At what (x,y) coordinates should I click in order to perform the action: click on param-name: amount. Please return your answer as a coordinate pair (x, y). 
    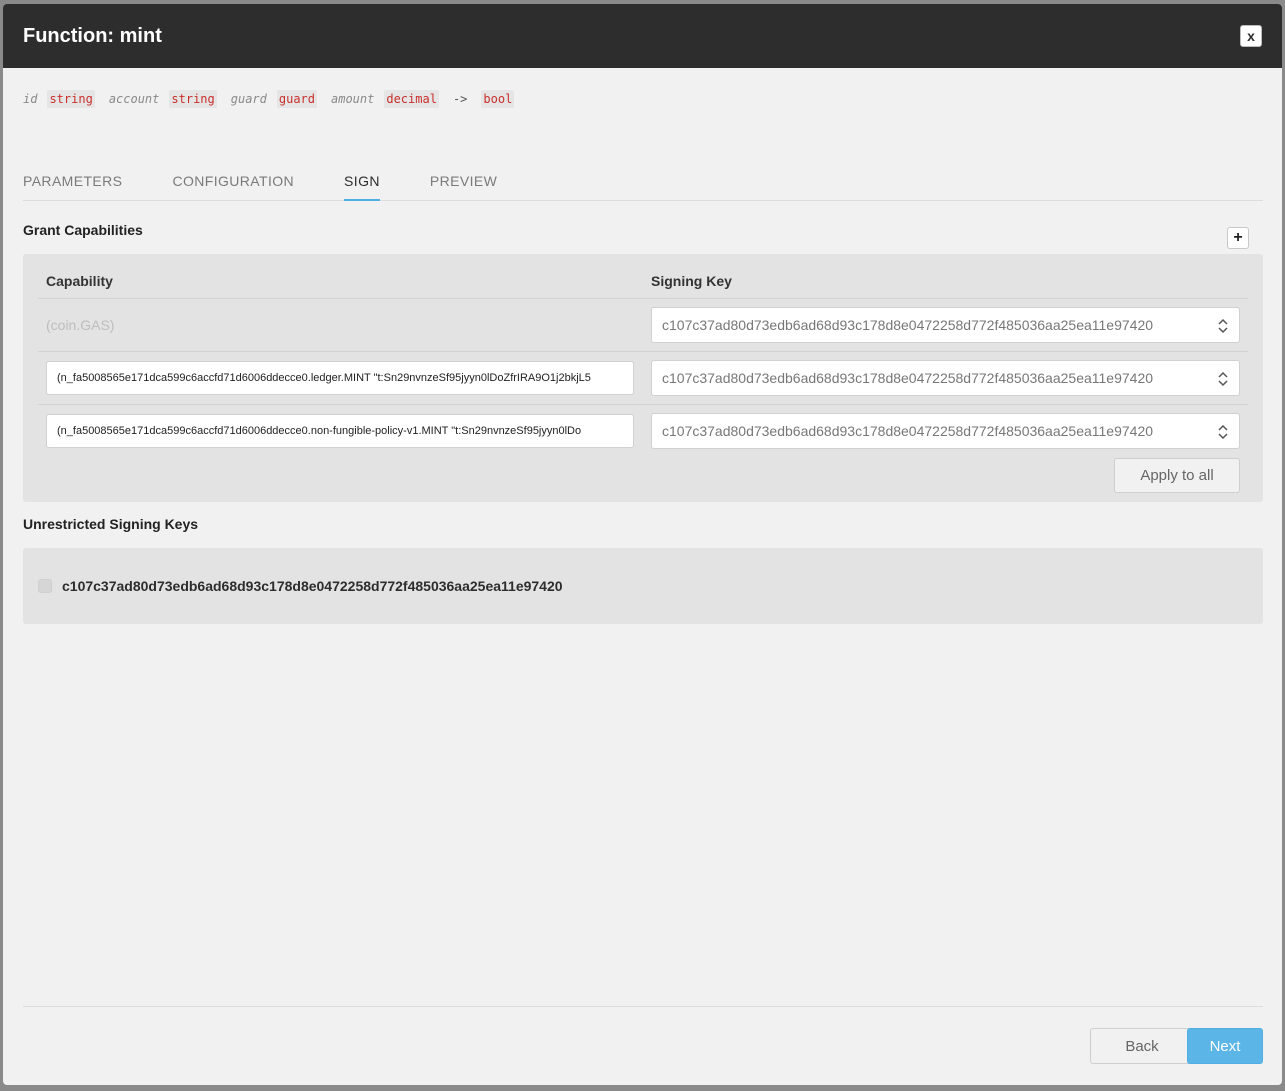
    Looking at the image, I should click on (353, 99).